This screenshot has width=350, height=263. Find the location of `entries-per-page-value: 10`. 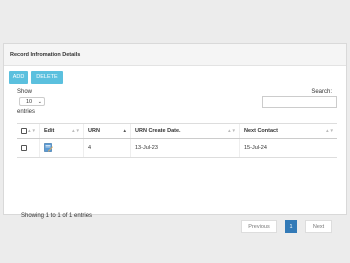

entries-per-page-value: 10 is located at coordinates (29, 102).